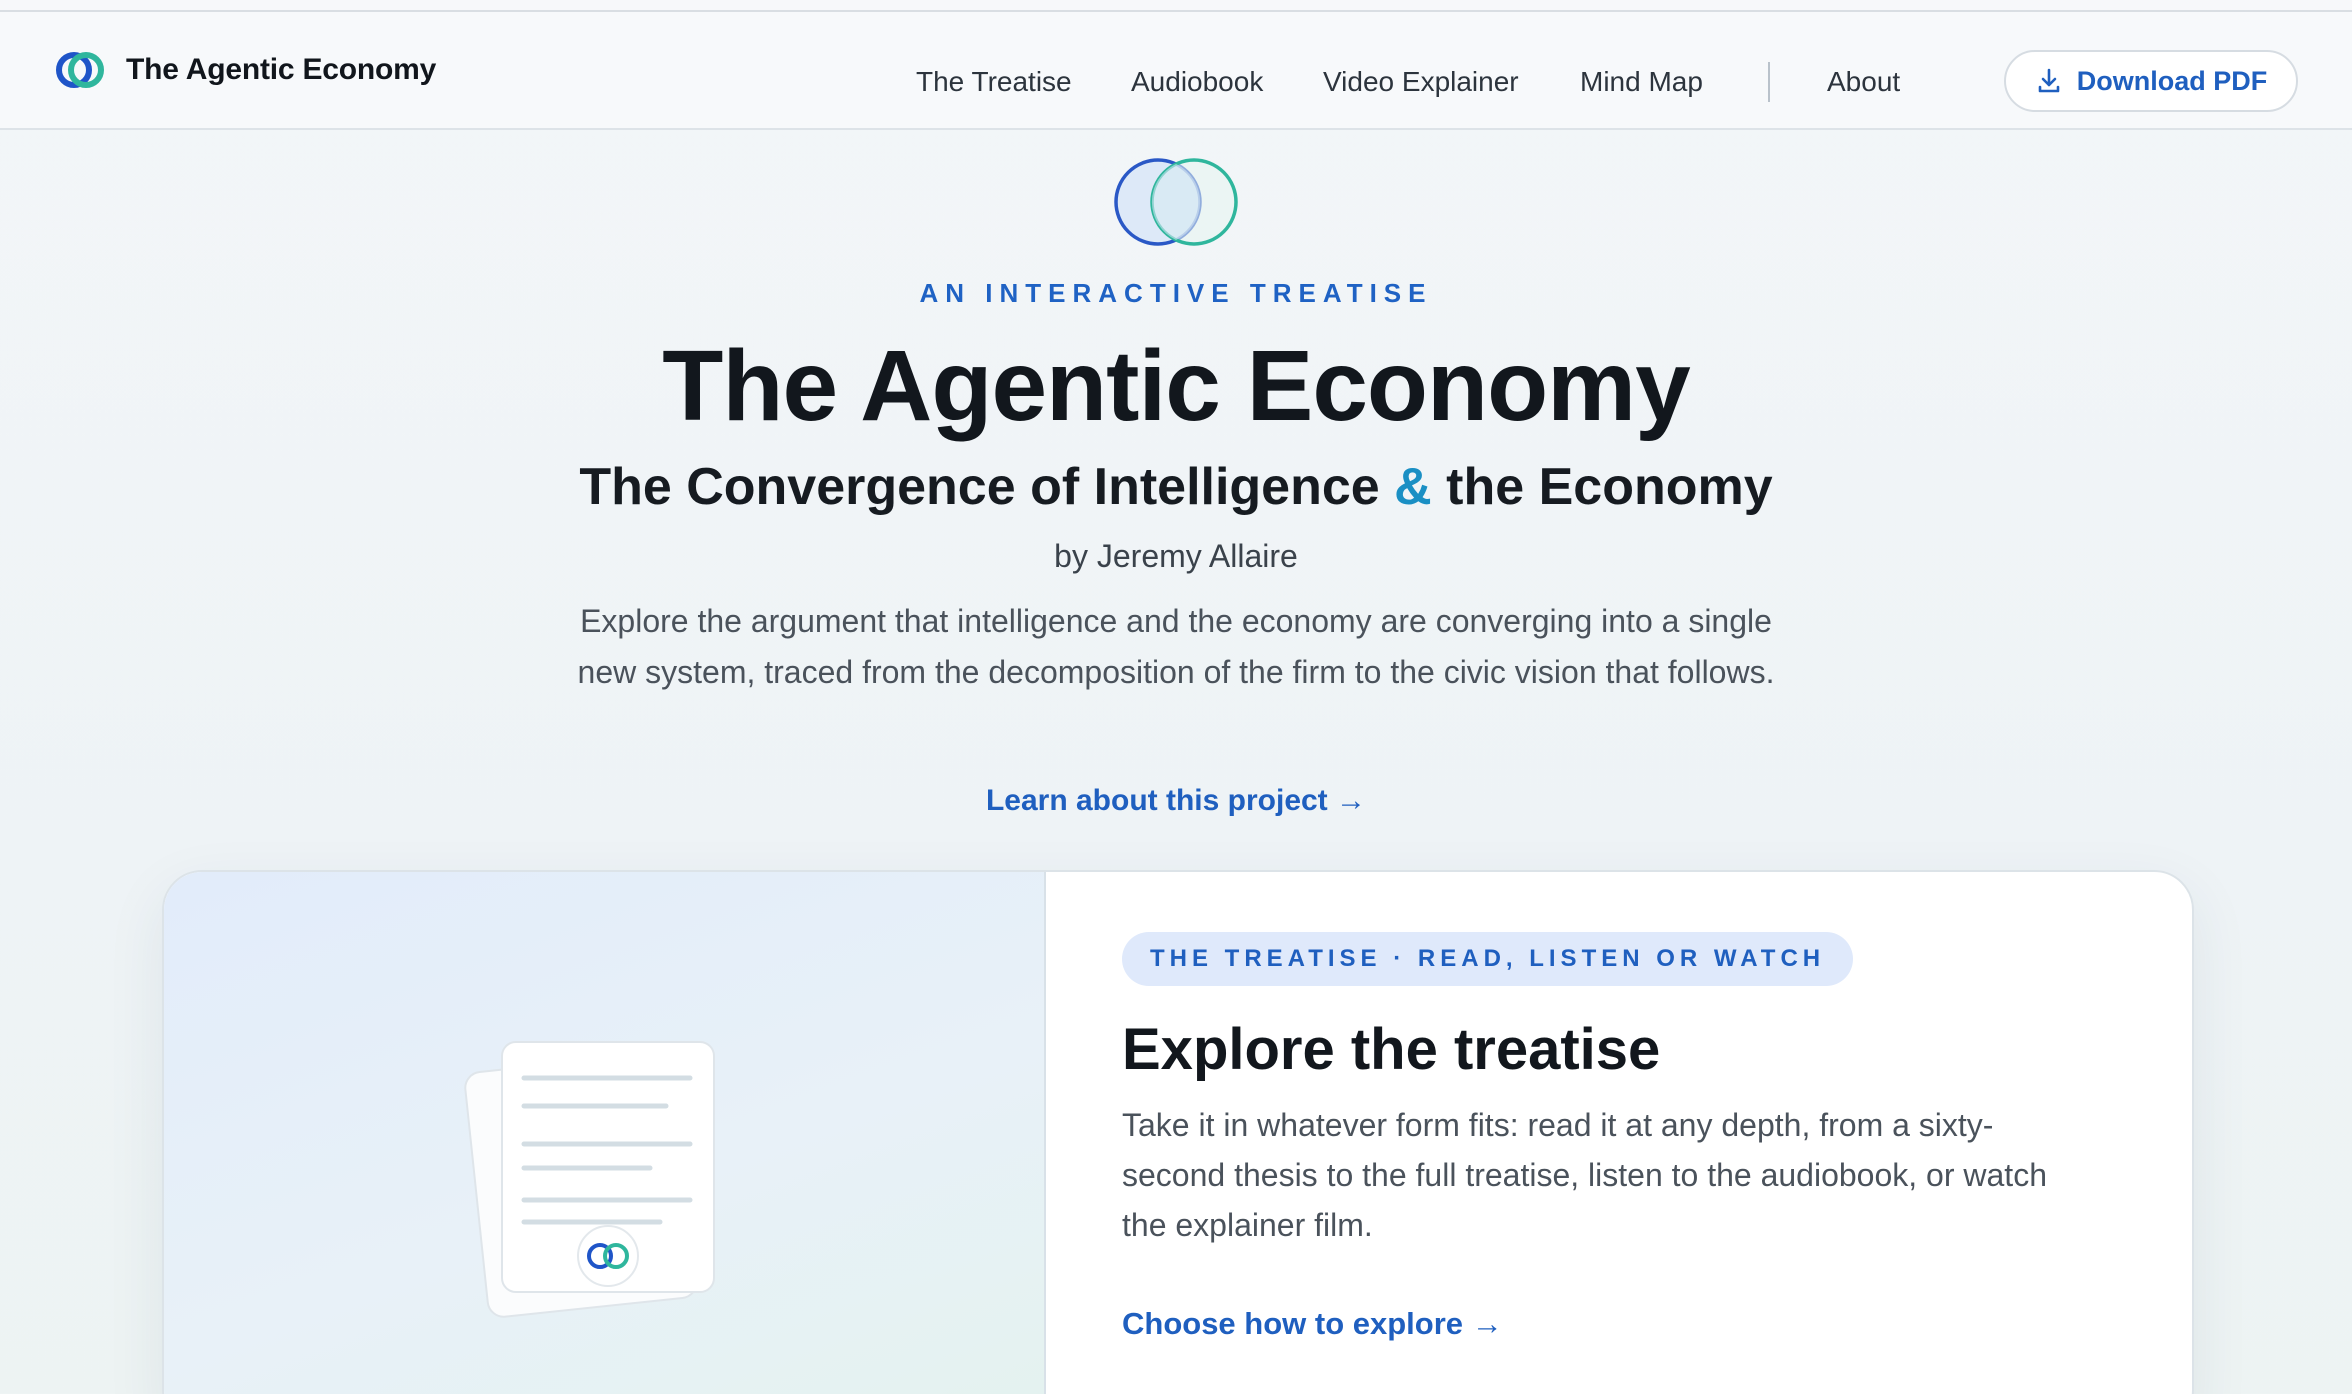  What do you see at coordinates (1312, 1324) in the screenshot?
I see `choose-how-to-explore-link: Choose how to explore →` at bounding box center [1312, 1324].